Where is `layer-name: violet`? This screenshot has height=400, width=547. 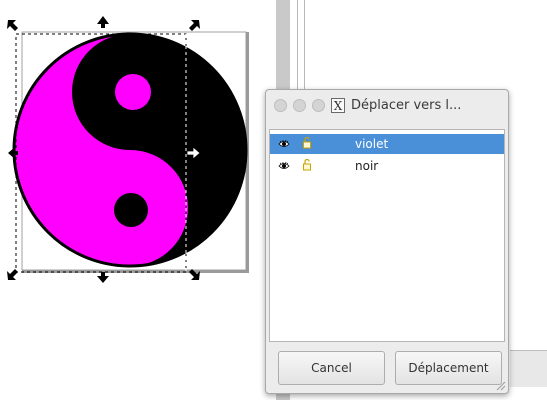 layer-name: violet is located at coordinates (372, 144).